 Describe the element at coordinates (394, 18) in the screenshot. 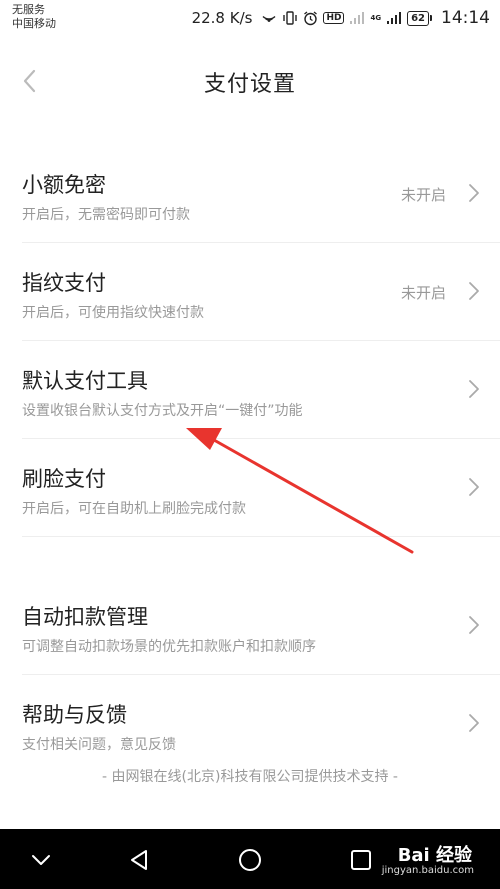

I see `signal-icon` at that location.